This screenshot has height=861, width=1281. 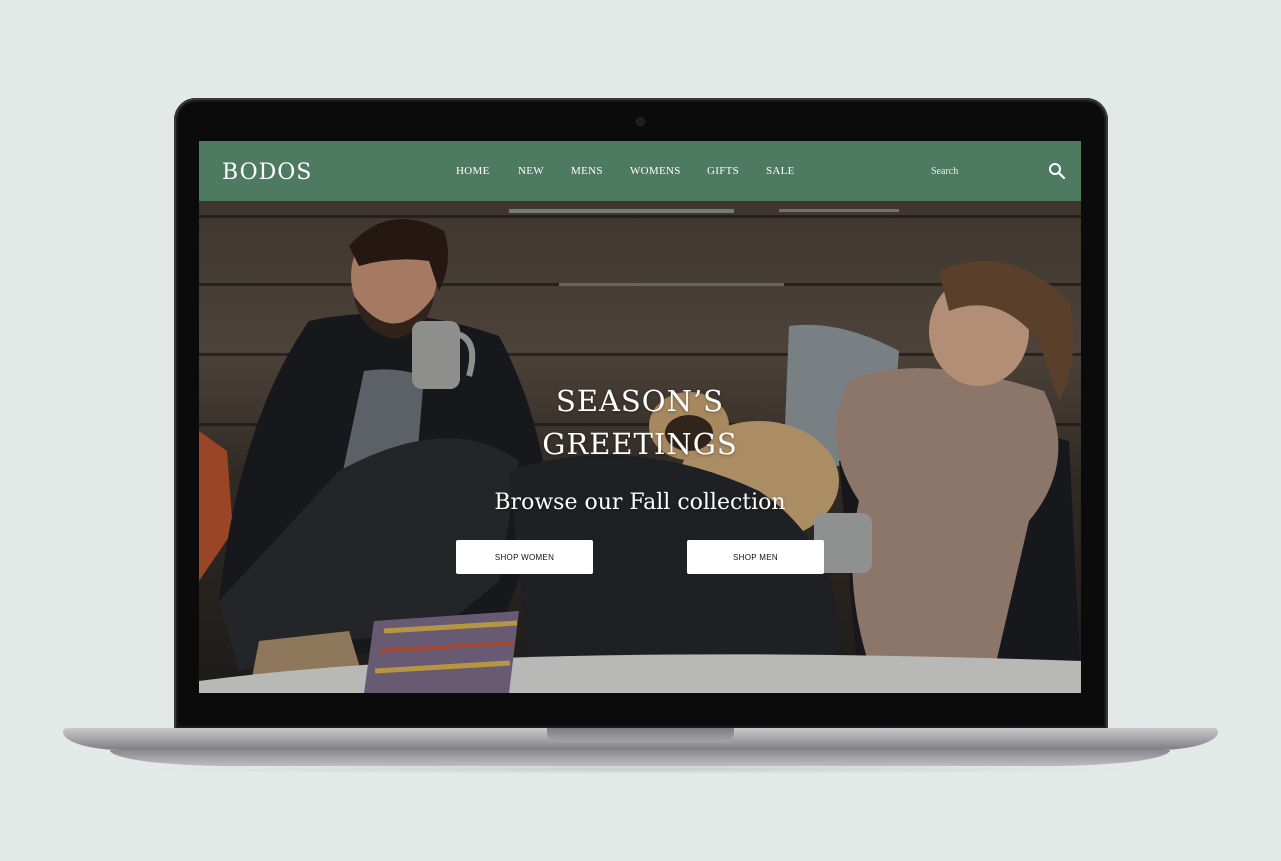 I want to click on nav-new: NEW, so click(x=531, y=171).